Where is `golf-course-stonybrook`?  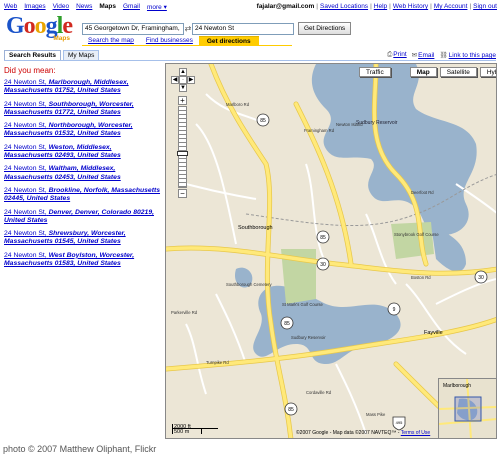 golf-course-stonybrook is located at coordinates (412, 240).